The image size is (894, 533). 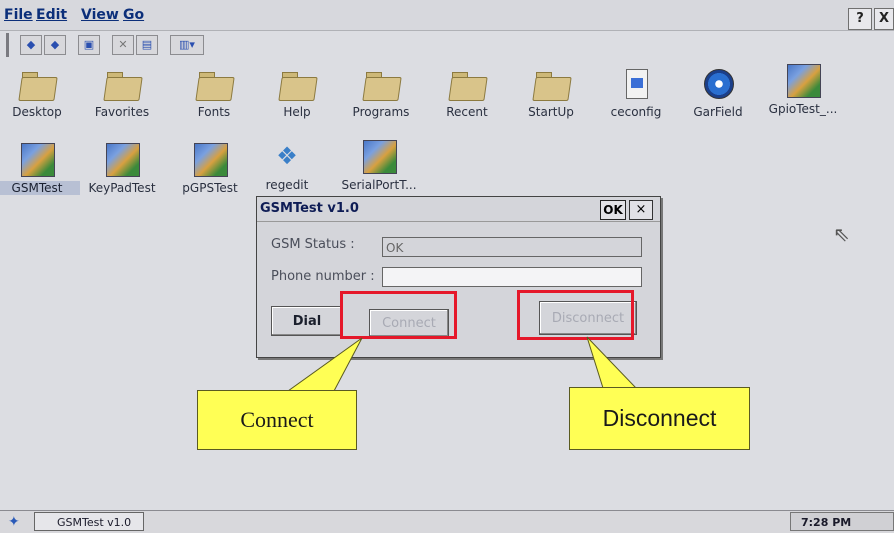 I want to click on disconnect-callout: Disconnect, so click(x=659, y=418).